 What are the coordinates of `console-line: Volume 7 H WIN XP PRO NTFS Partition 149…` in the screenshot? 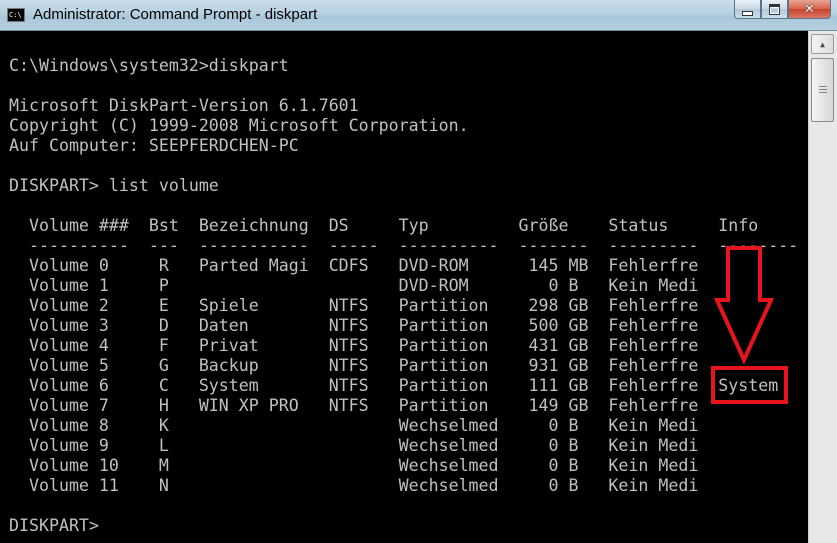 It's located at (354, 405).